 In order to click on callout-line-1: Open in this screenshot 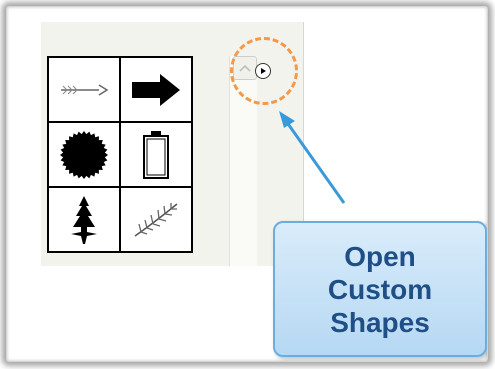, I will do `click(380, 256)`.